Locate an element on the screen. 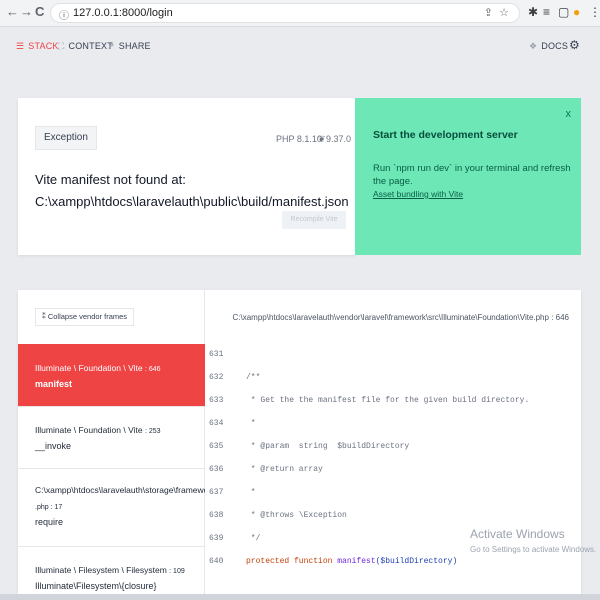 This screenshot has width=600, height=600. extensions-icon: ✱ is located at coordinates (533, 12).